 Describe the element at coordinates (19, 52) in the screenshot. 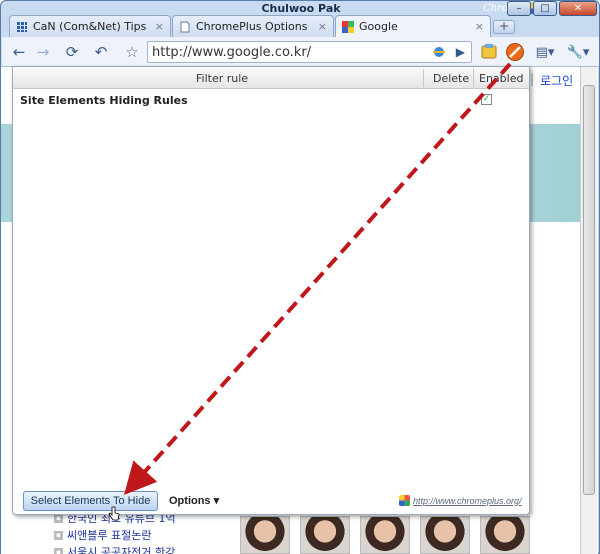

I see `back-button: ←` at that location.